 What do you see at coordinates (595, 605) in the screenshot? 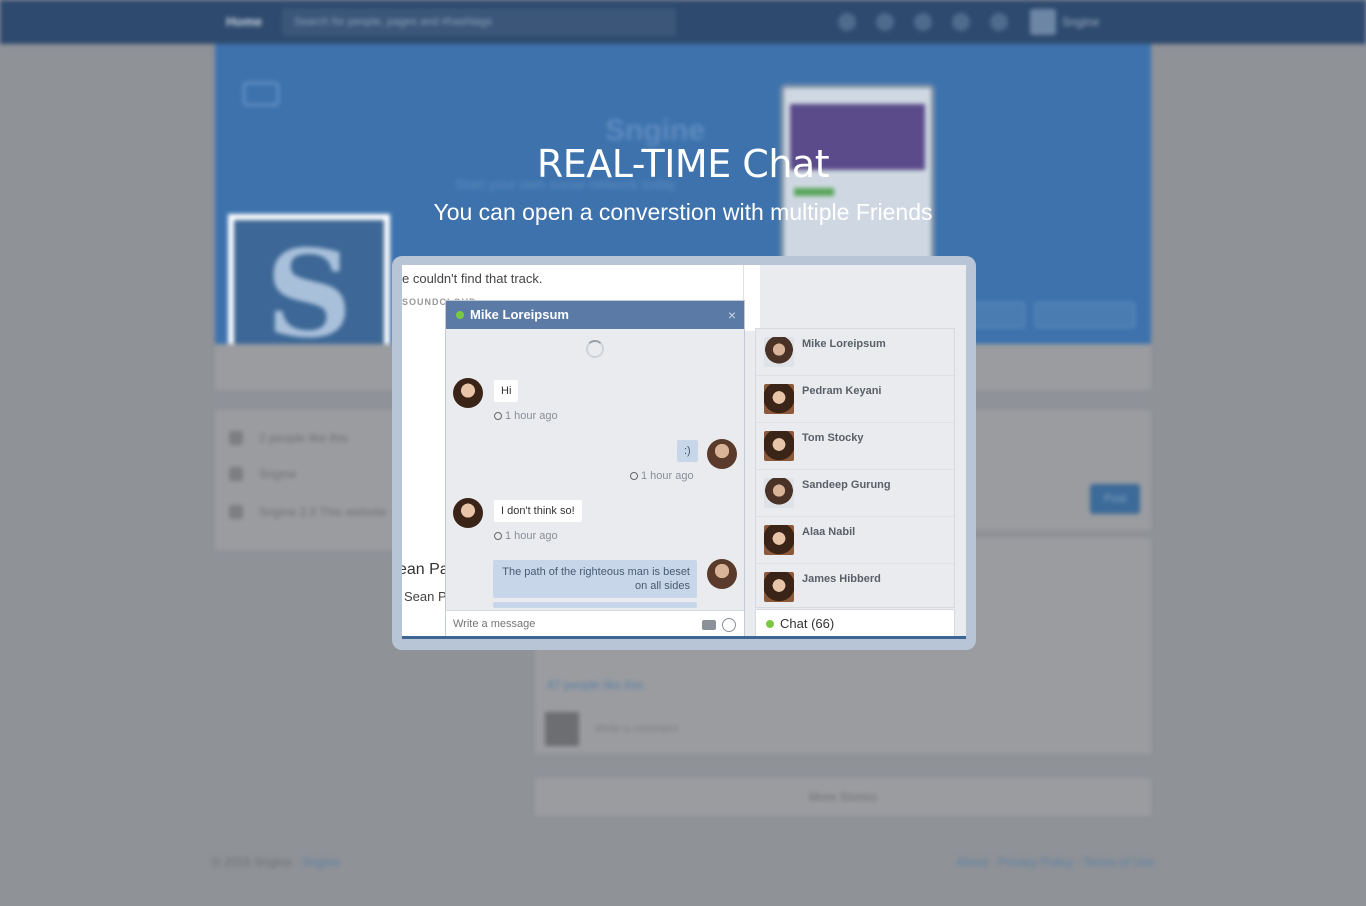
I see `message-bubble-partial` at bounding box center [595, 605].